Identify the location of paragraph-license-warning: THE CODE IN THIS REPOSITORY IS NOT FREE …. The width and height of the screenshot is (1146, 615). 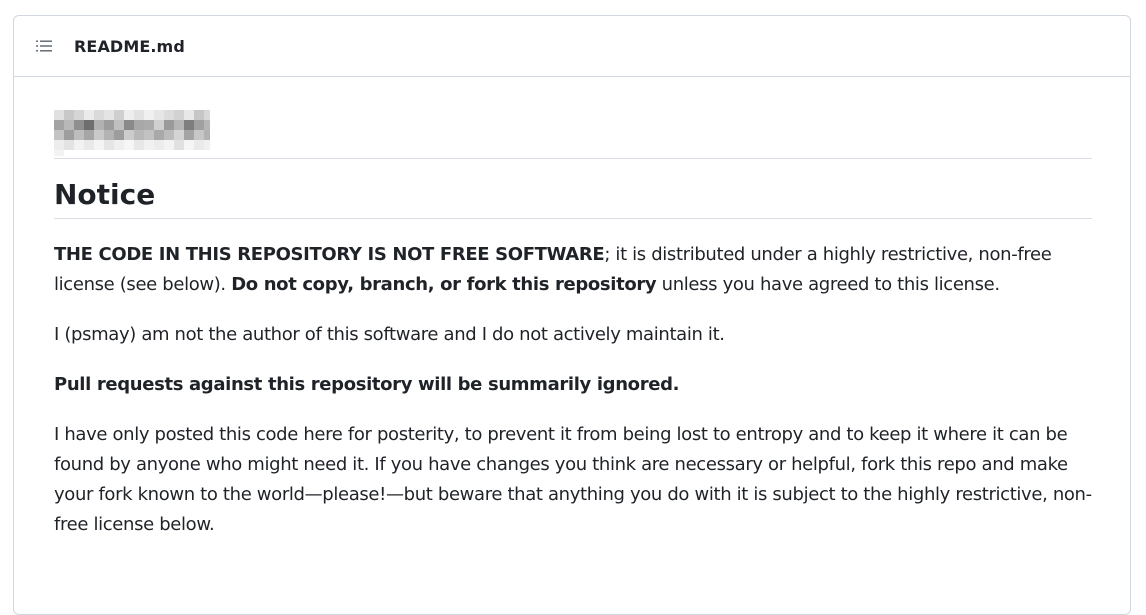
(573, 270).